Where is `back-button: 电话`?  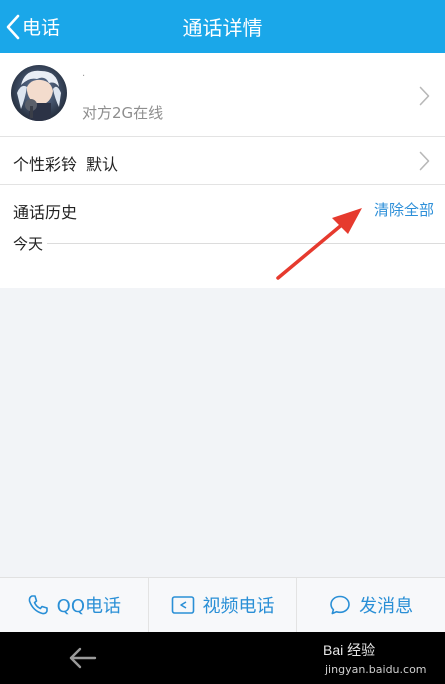
back-button: 电话 is located at coordinates (33, 26).